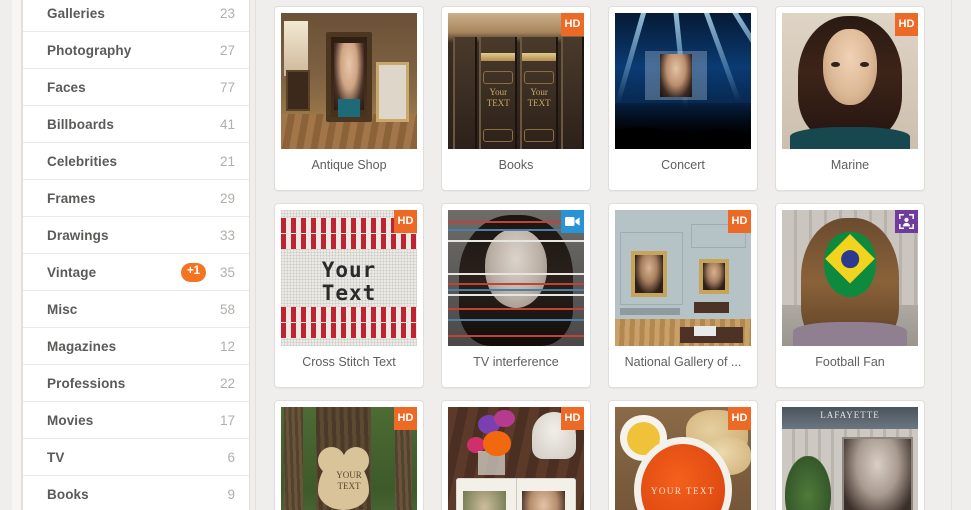  What do you see at coordinates (227, 420) in the screenshot?
I see `sidebar-item-count: 17` at bounding box center [227, 420].